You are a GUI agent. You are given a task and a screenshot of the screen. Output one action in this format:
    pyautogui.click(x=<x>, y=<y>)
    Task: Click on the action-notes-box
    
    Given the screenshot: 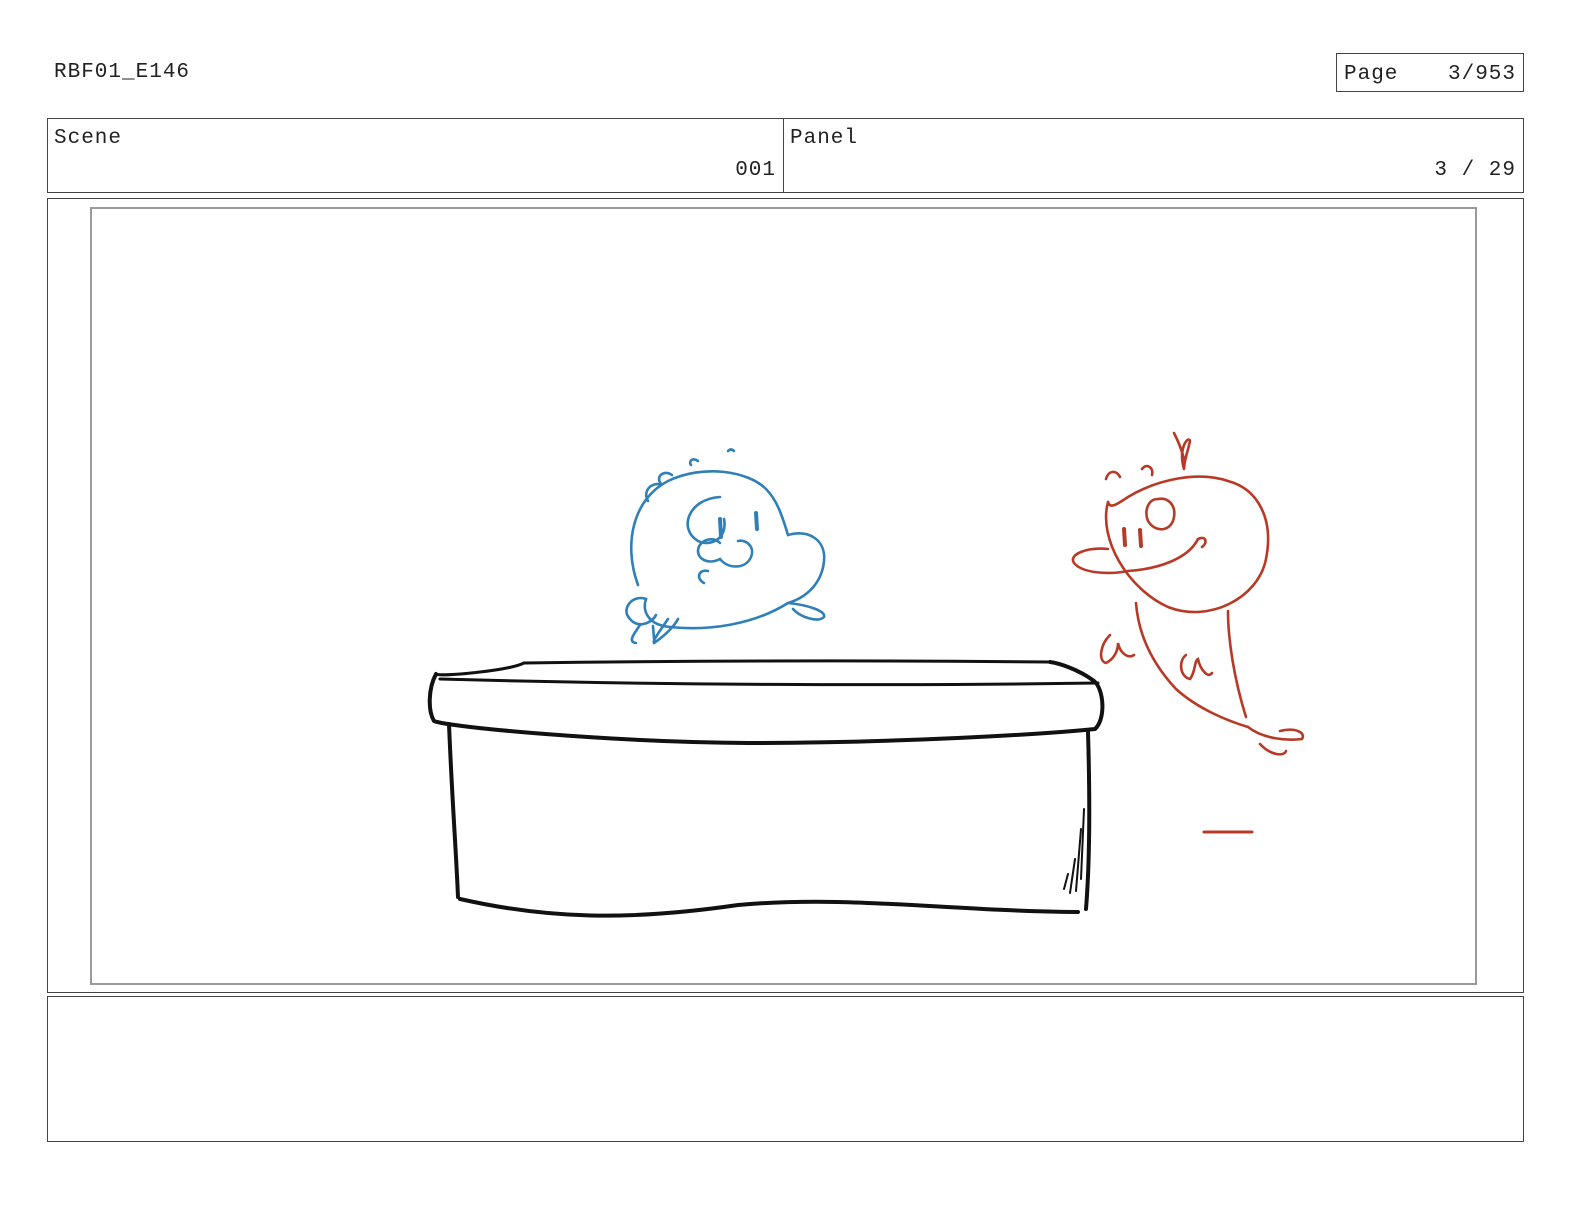 What is the action you would take?
    pyautogui.click(x=785, y=1069)
    